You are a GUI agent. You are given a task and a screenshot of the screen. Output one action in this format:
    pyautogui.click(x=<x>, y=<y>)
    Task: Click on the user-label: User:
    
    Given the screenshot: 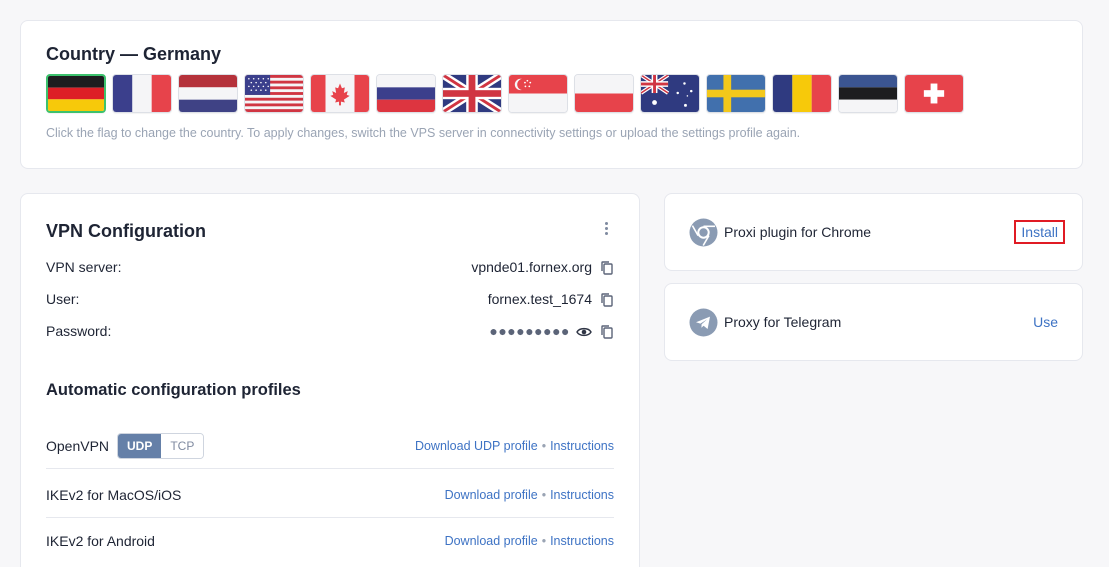 What is the action you would take?
    pyautogui.click(x=63, y=299)
    